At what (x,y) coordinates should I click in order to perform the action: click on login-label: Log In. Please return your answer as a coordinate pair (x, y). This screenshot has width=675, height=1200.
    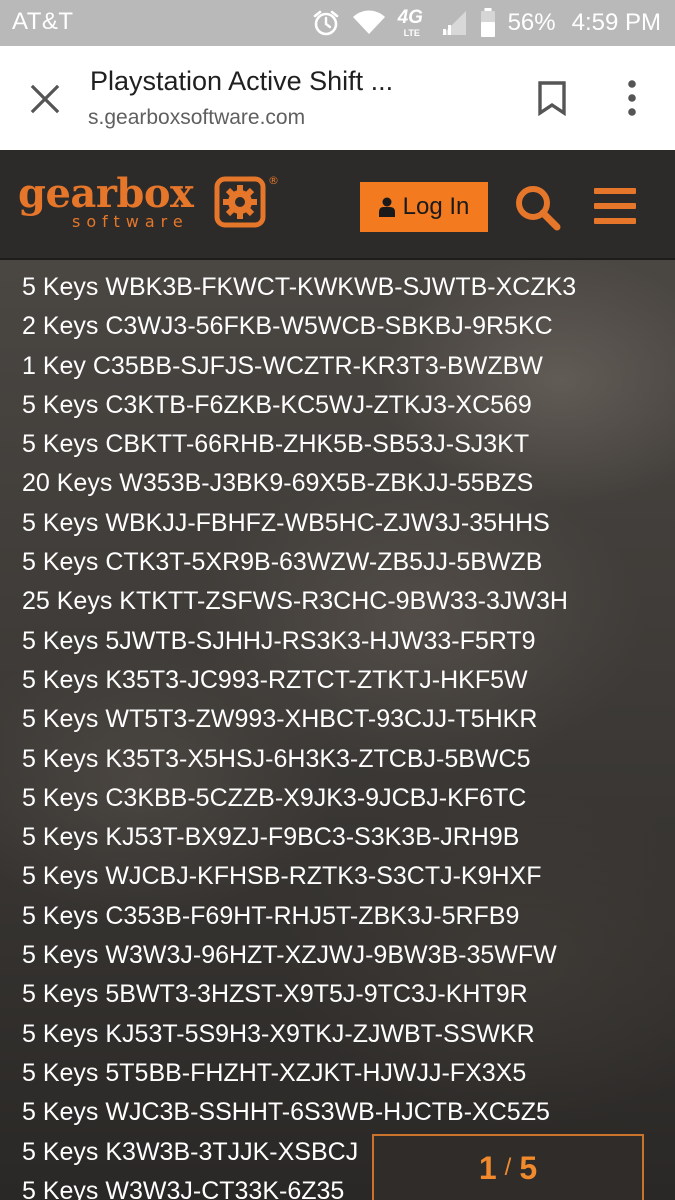
    Looking at the image, I should click on (436, 206).